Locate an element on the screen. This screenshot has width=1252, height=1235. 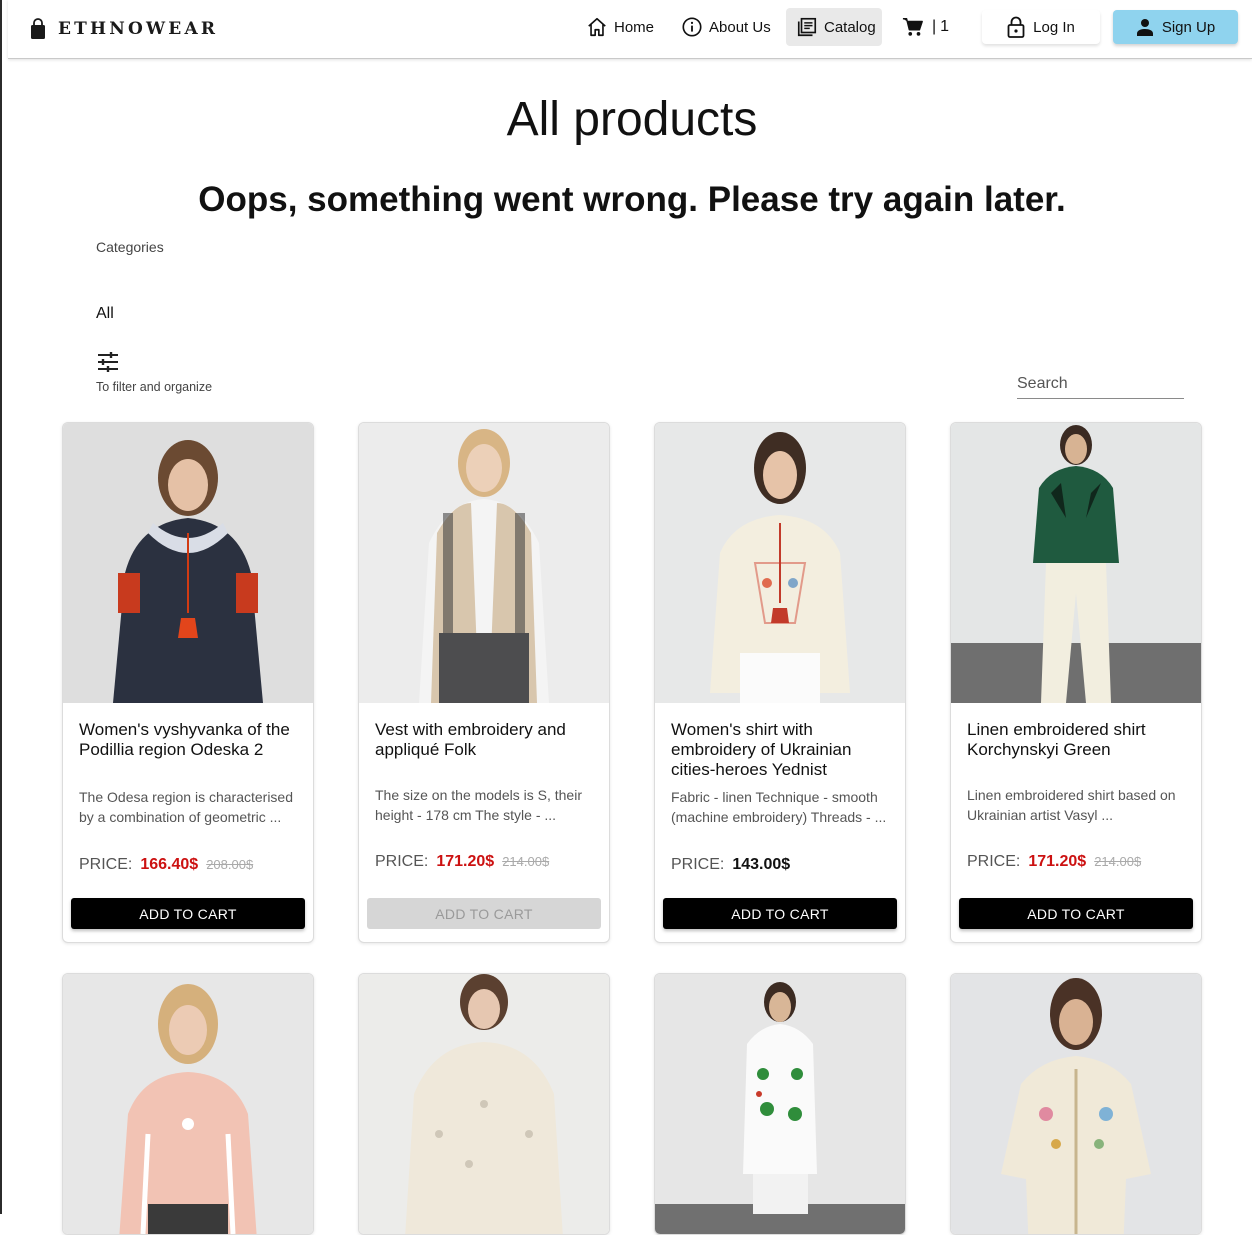
search-input is located at coordinates (1100, 383).